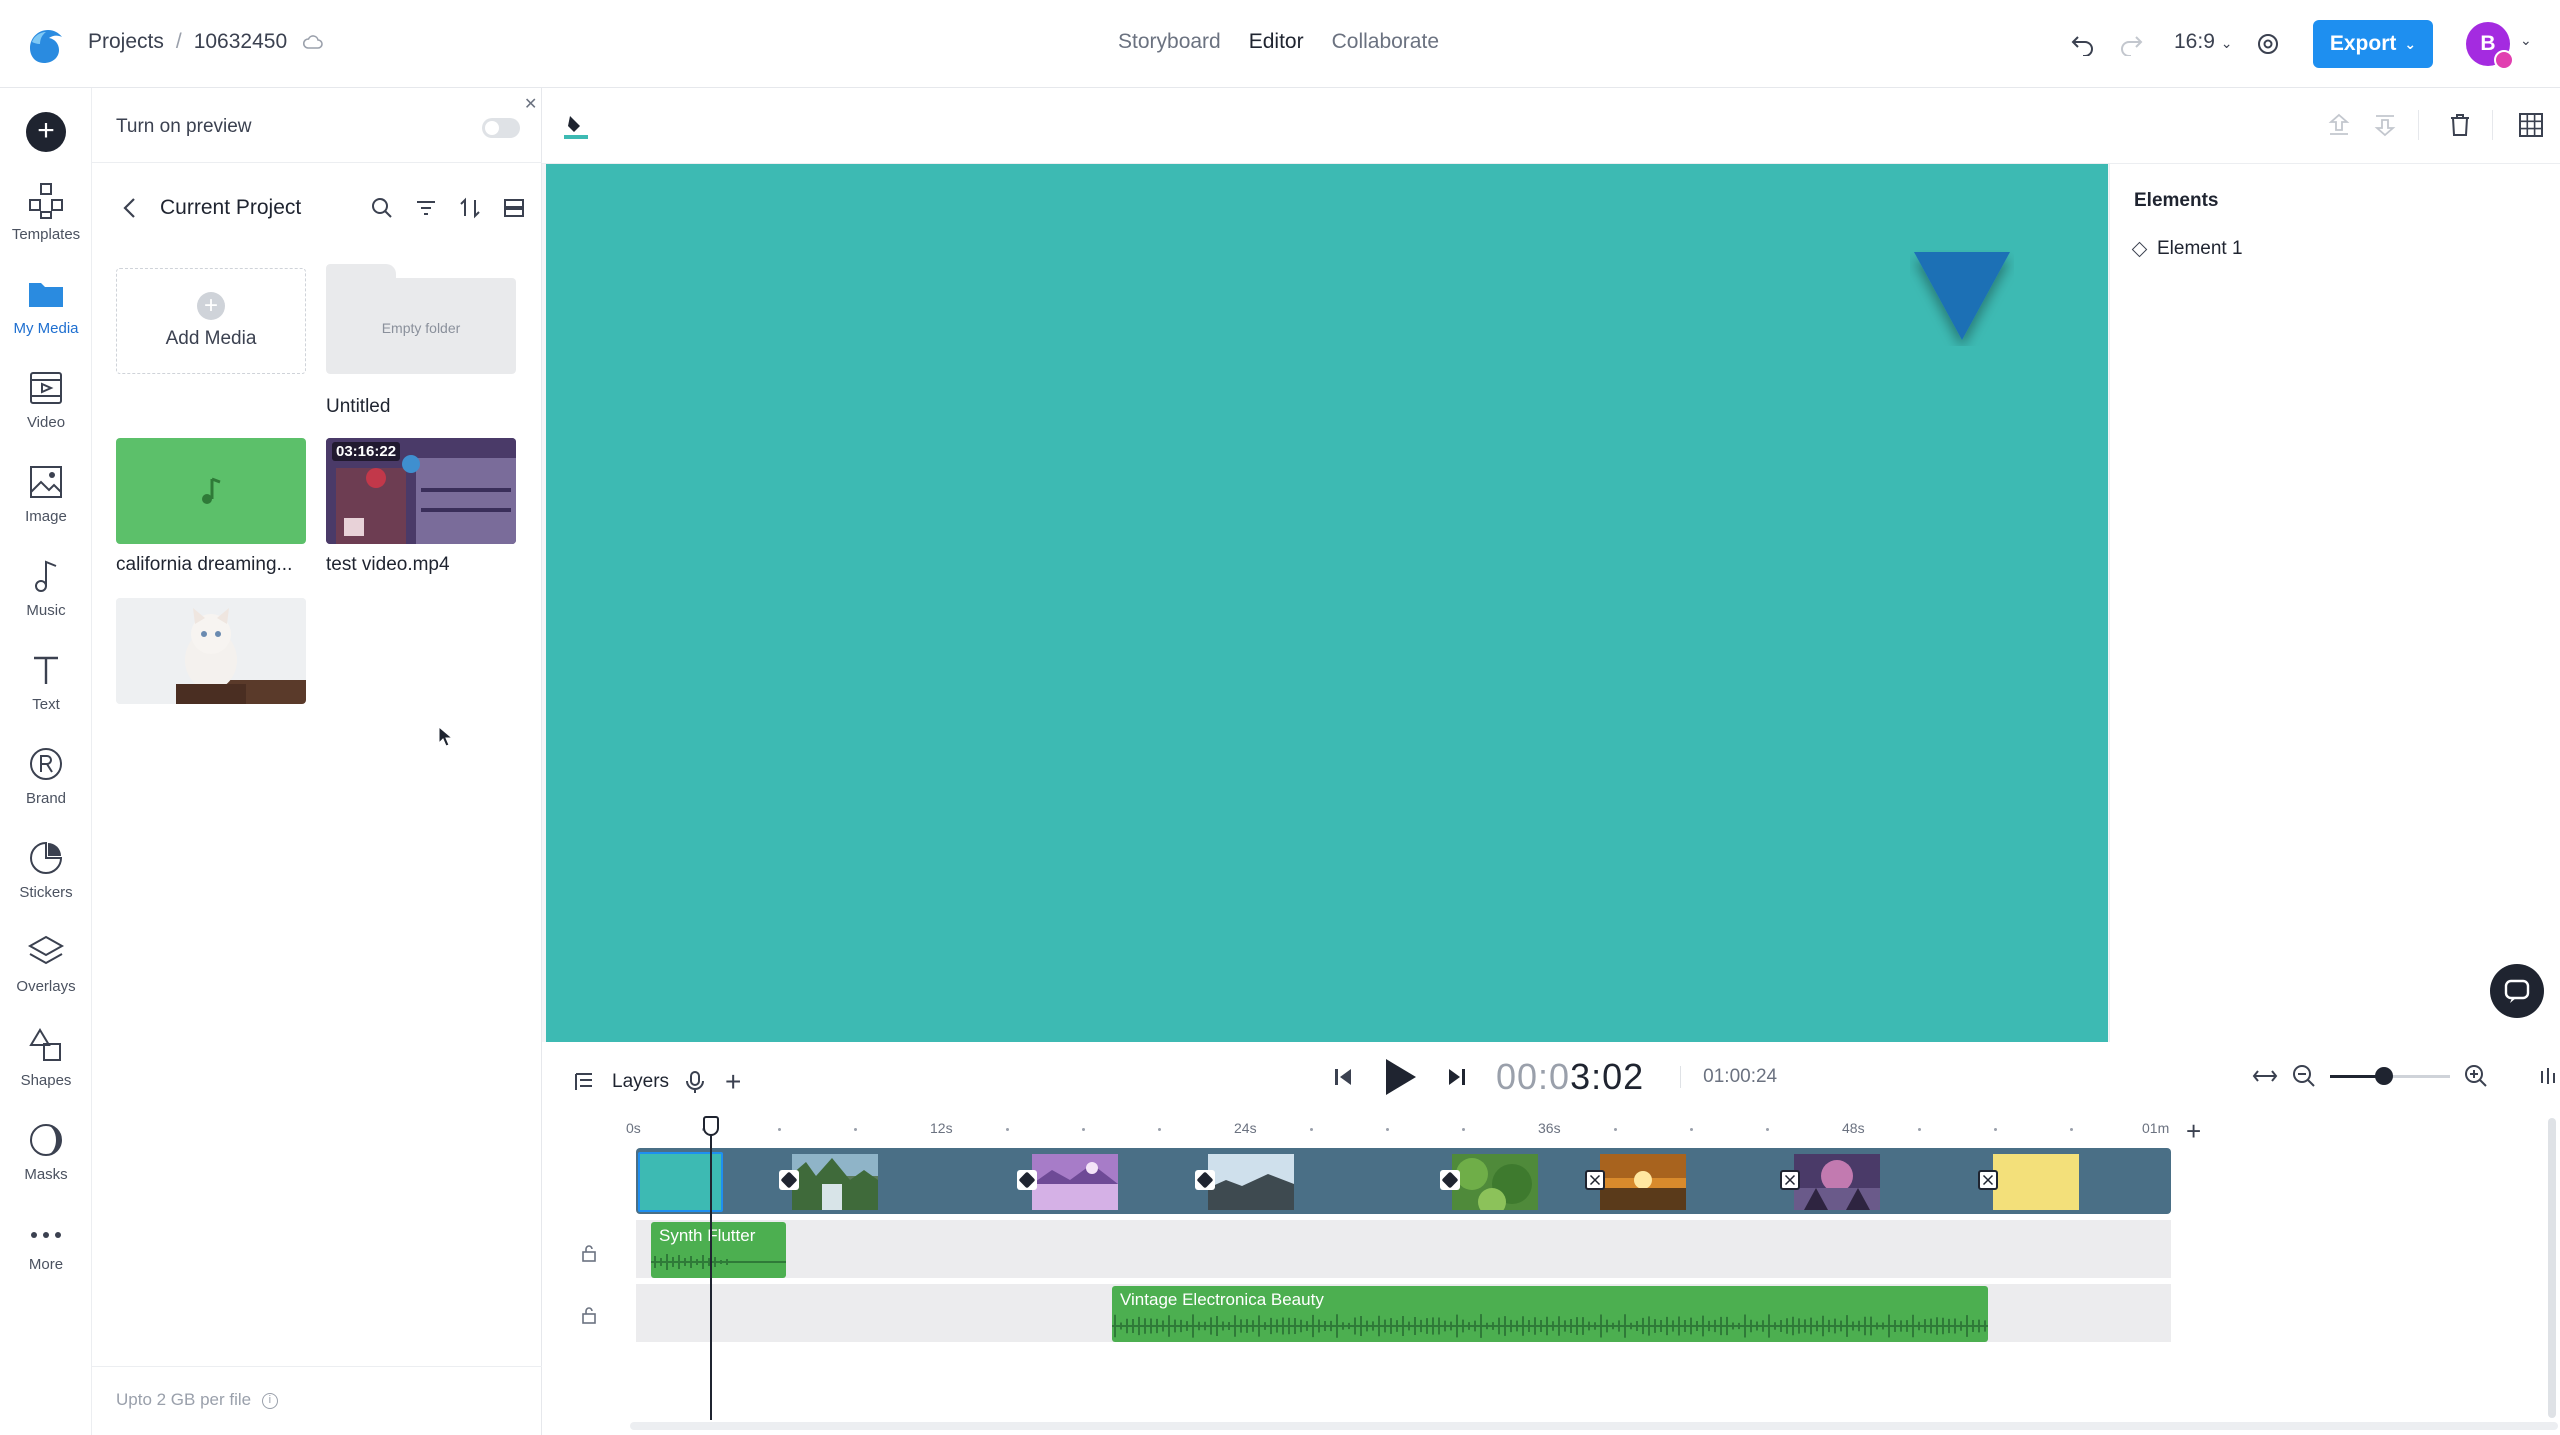 This screenshot has height=1435, width=2560. I want to click on aspect-ratio-value: 16:9, so click(2194, 41).